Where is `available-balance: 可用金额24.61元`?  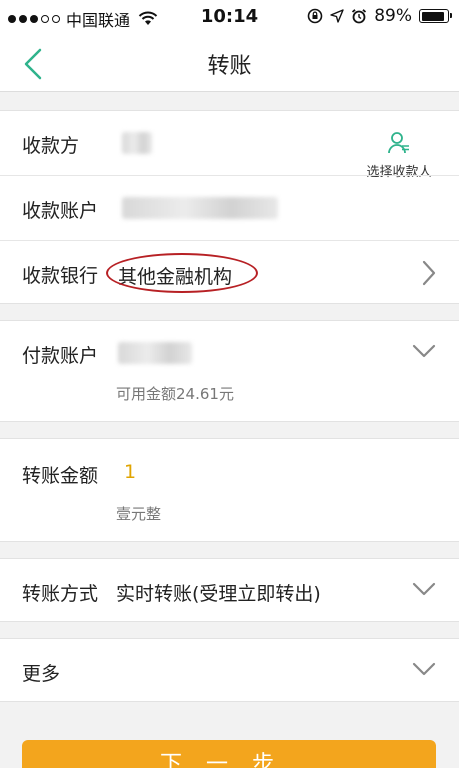
available-balance: 可用金额24.61元 is located at coordinates (175, 394).